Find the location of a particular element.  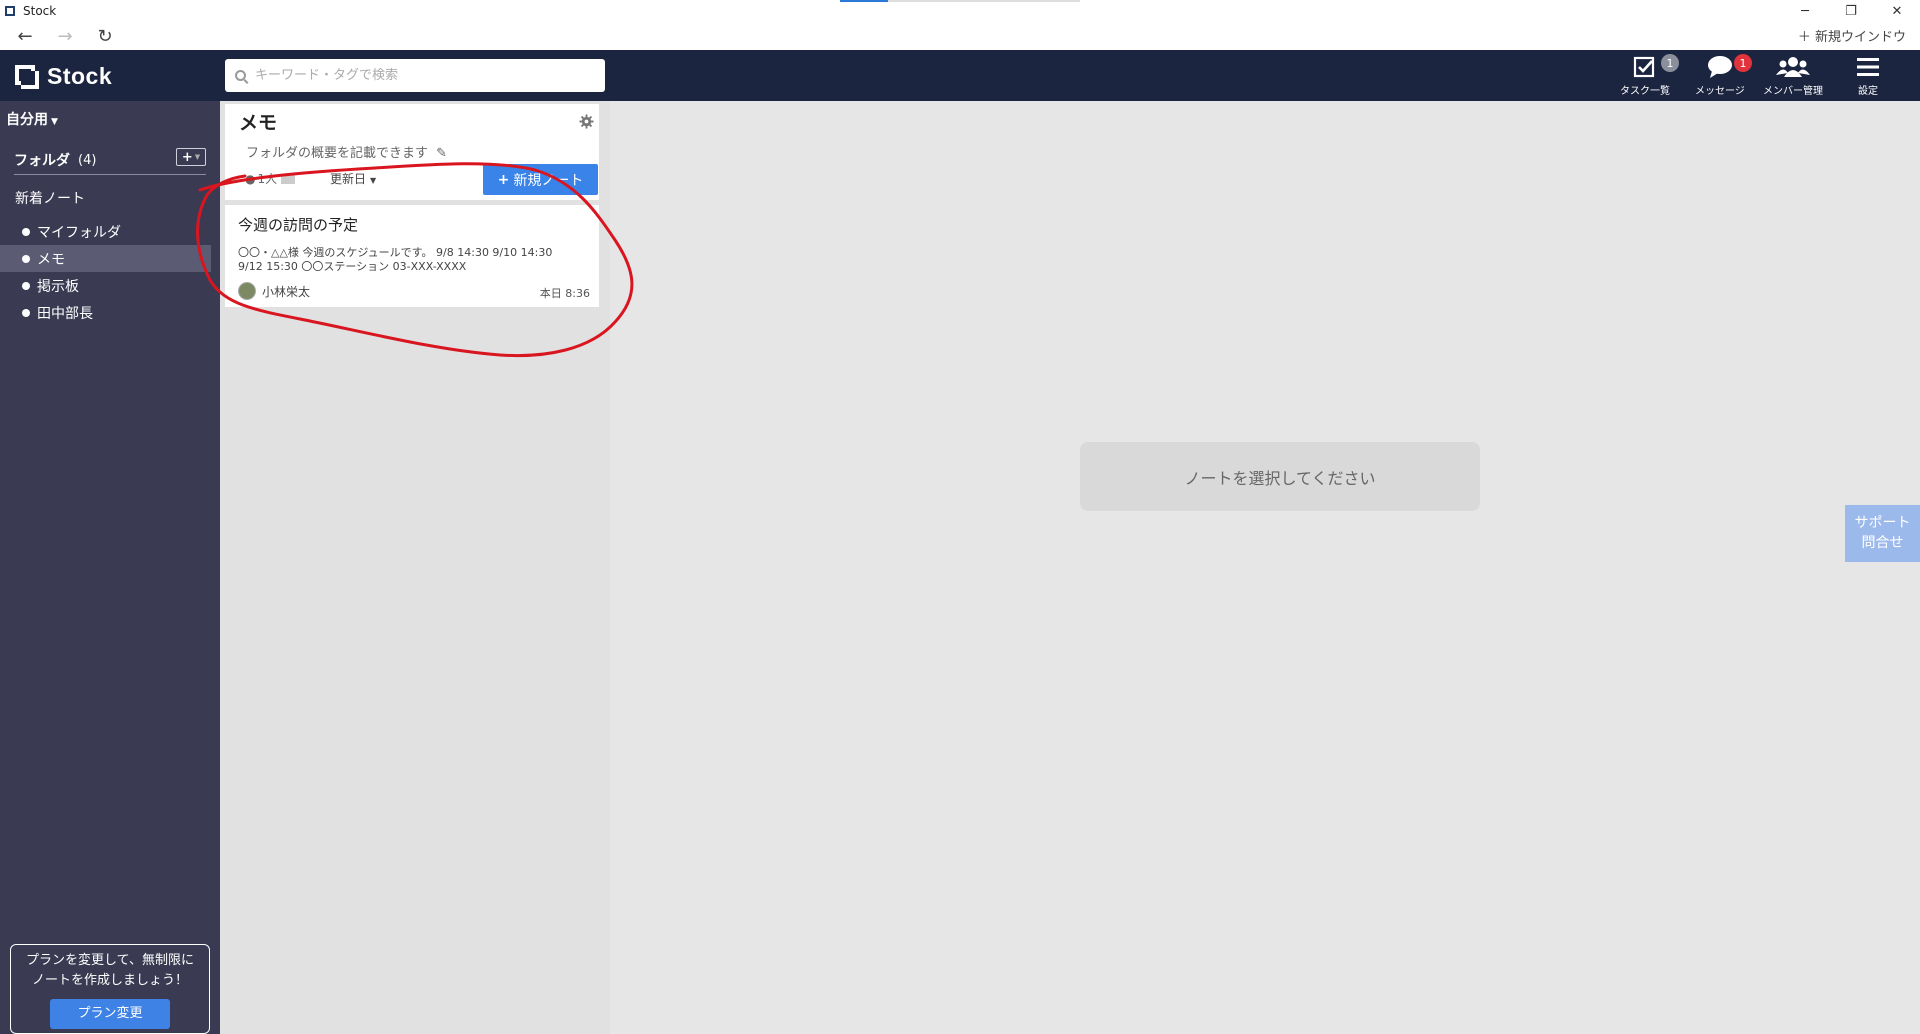

hamburger-icon is located at coordinates (1868, 67).